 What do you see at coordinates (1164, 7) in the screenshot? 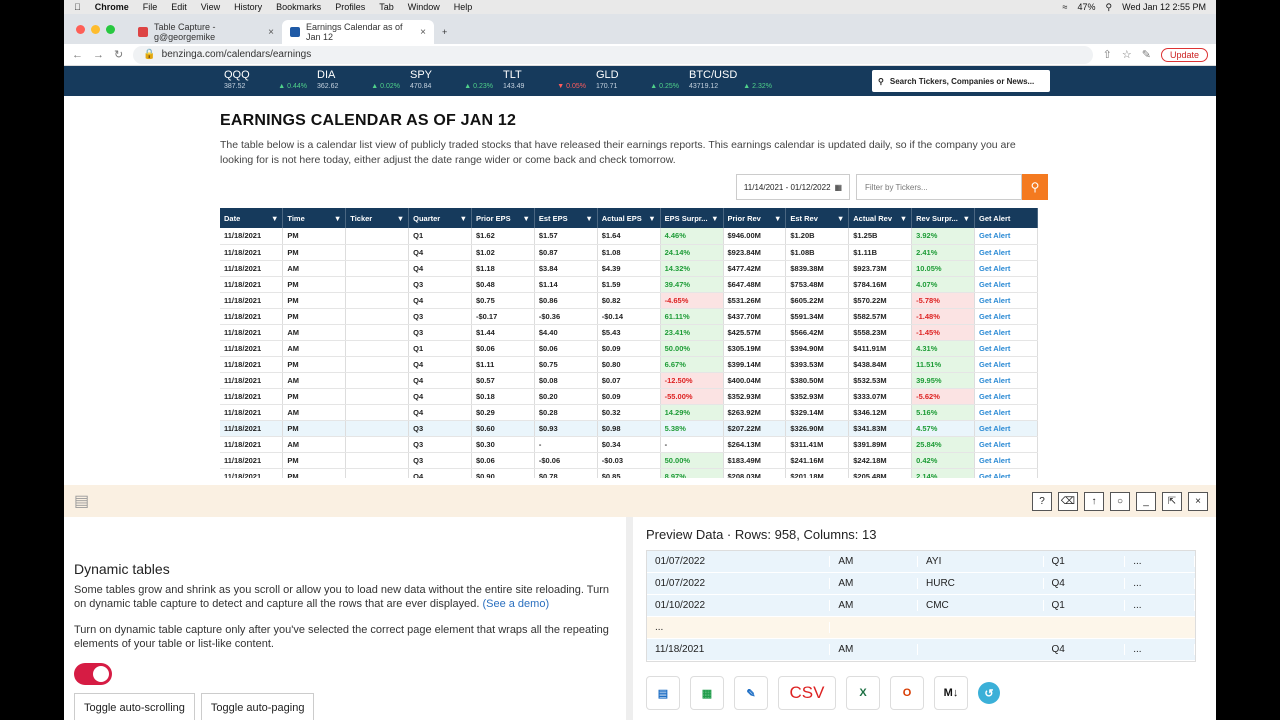
I see `clock: Wed Jan 12 2:55 PM` at bounding box center [1164, 7].